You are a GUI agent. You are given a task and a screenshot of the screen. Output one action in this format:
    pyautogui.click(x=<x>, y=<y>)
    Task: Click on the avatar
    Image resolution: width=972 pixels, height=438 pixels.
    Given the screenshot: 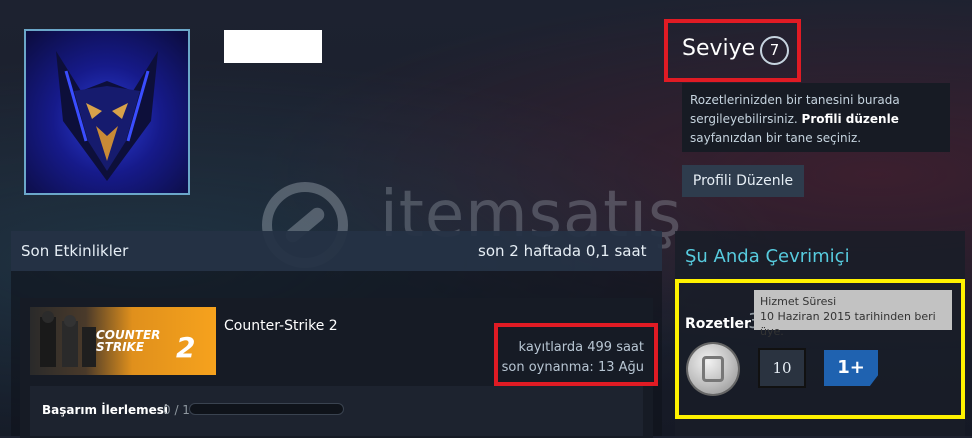 What is the action you would take?
    pyautogui.click(x=107, y=112)
    